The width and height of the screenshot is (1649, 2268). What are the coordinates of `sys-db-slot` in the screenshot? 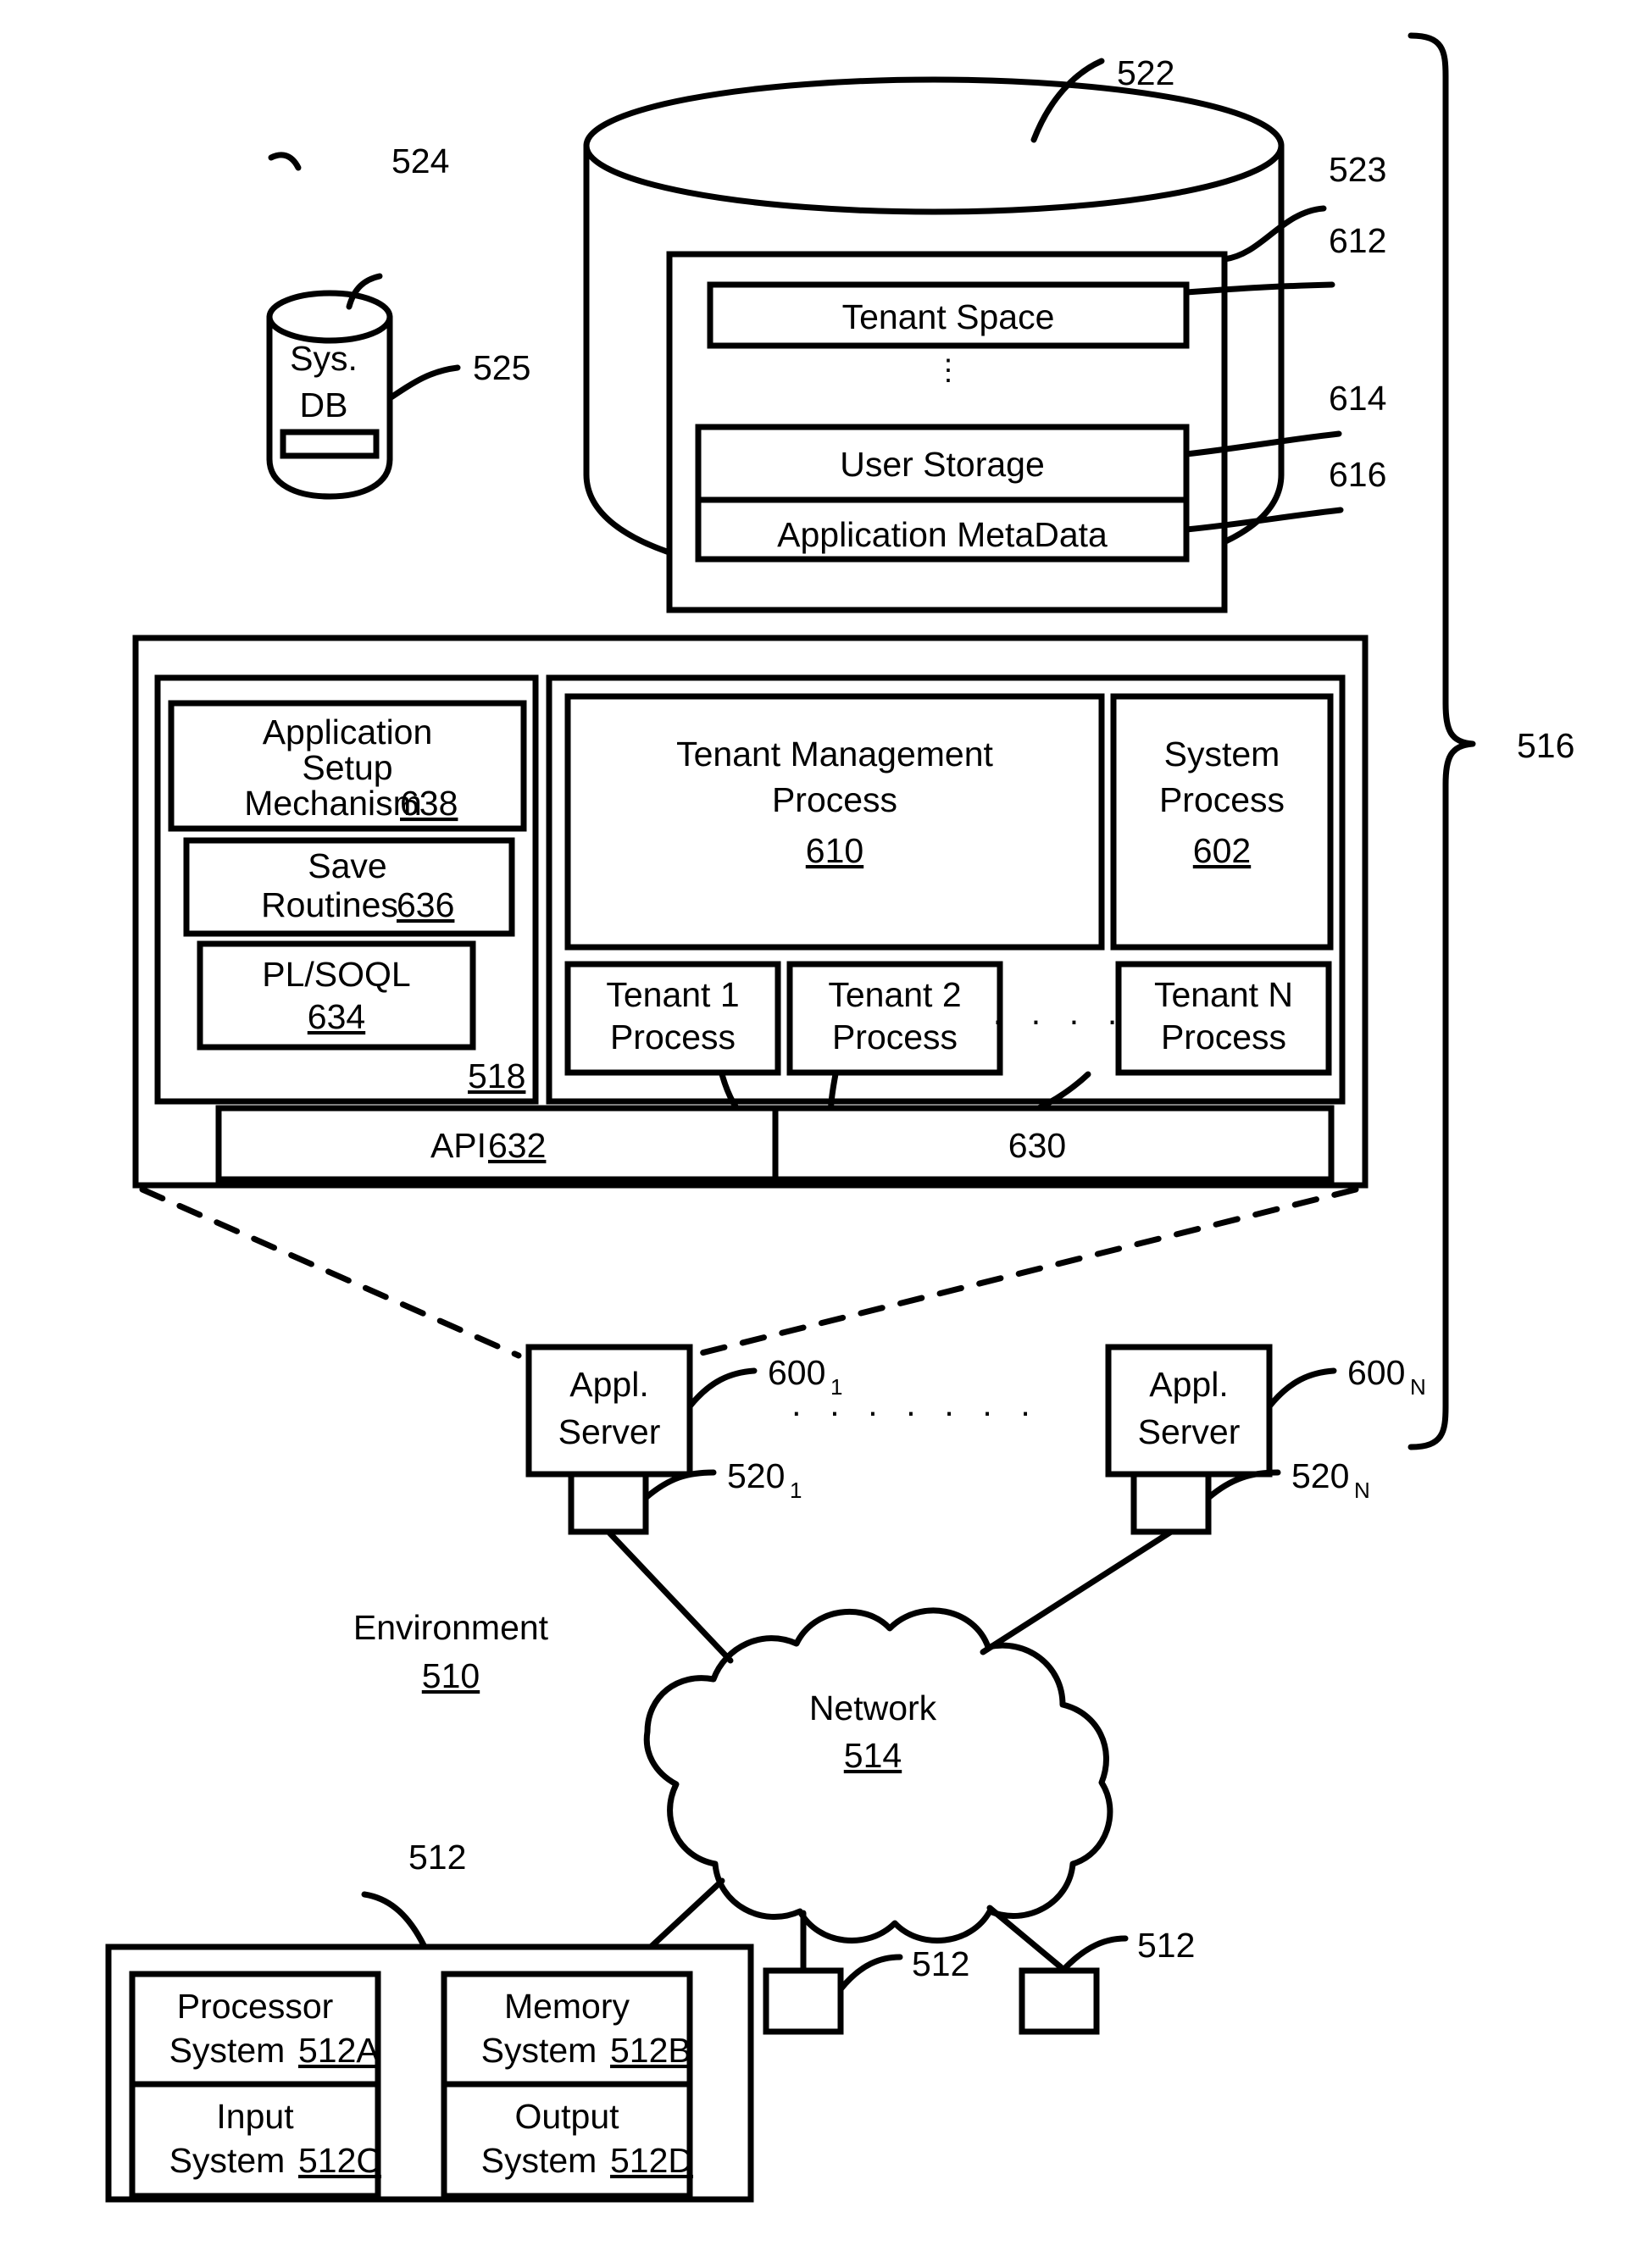 It's located at (330, 444).